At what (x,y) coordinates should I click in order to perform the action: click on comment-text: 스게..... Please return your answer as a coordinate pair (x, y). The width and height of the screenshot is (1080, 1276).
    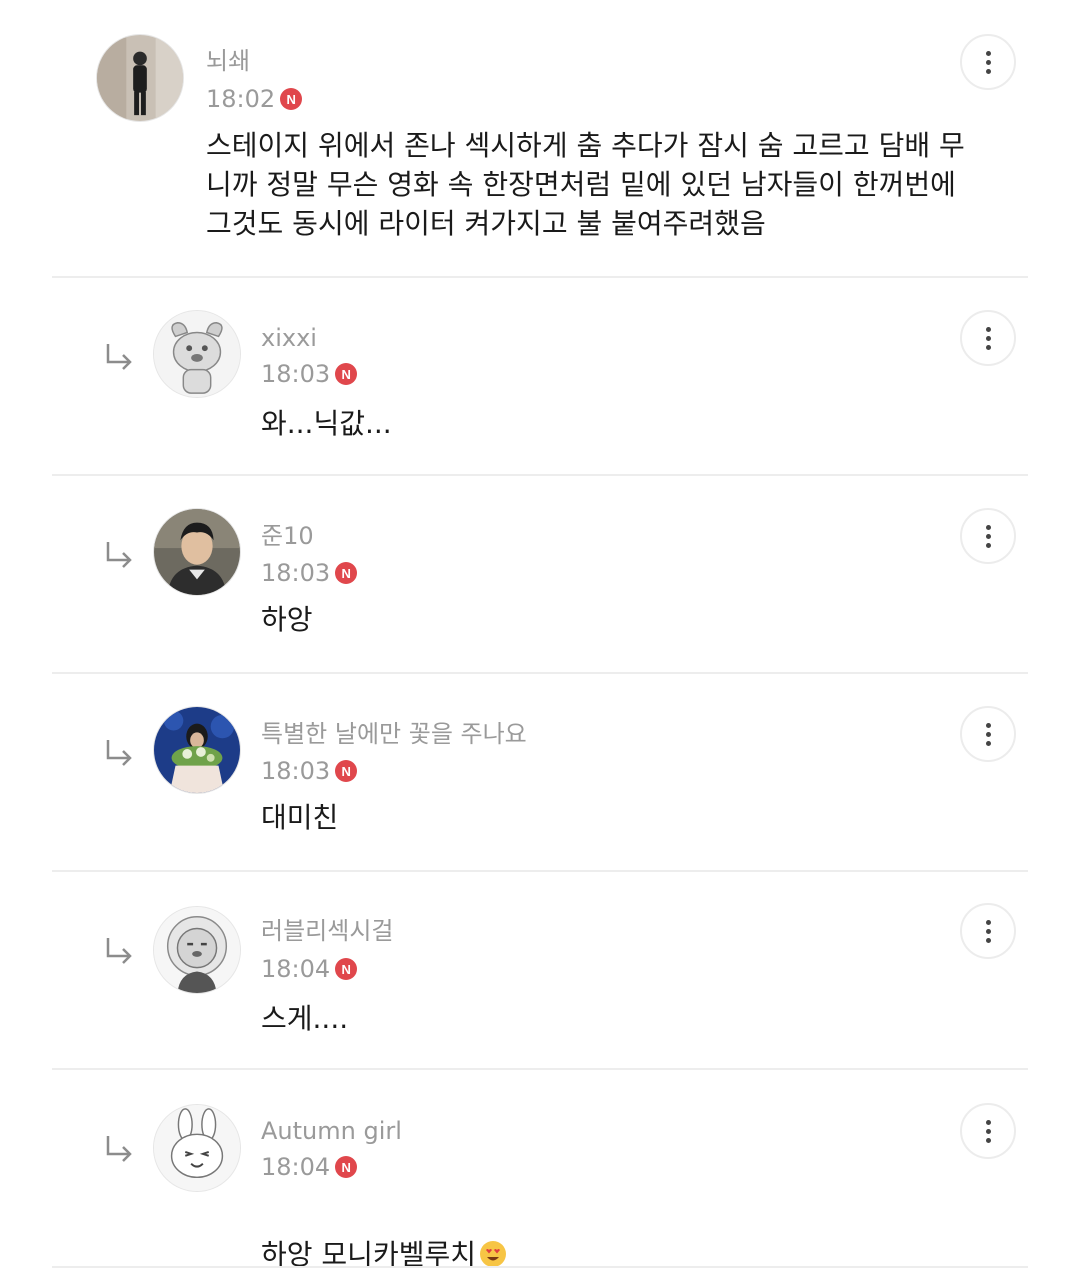
    Looking at the image, I should click on (305, 1018).